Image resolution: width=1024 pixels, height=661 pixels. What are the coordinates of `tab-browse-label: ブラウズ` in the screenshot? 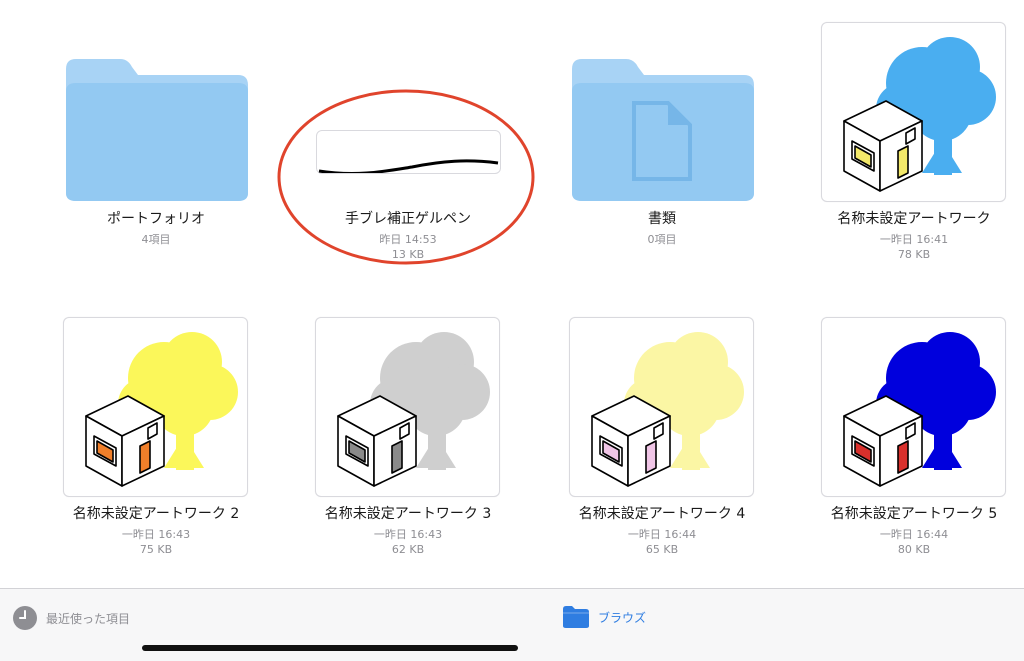 It's located at (622, 617).